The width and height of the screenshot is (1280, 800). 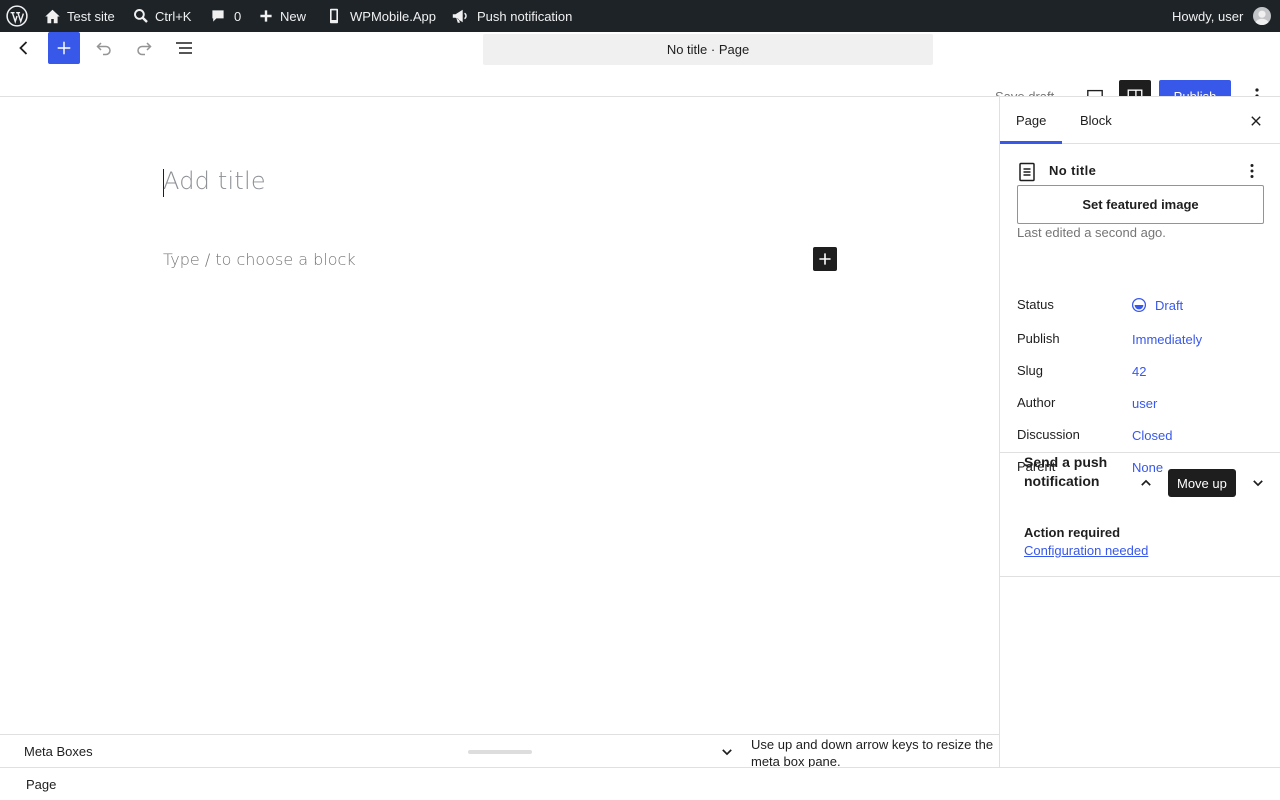 What do you see at coordinates (1035, 304) in the screenshot?
I see `status-label: Status` at bounding box center [1035, 304].